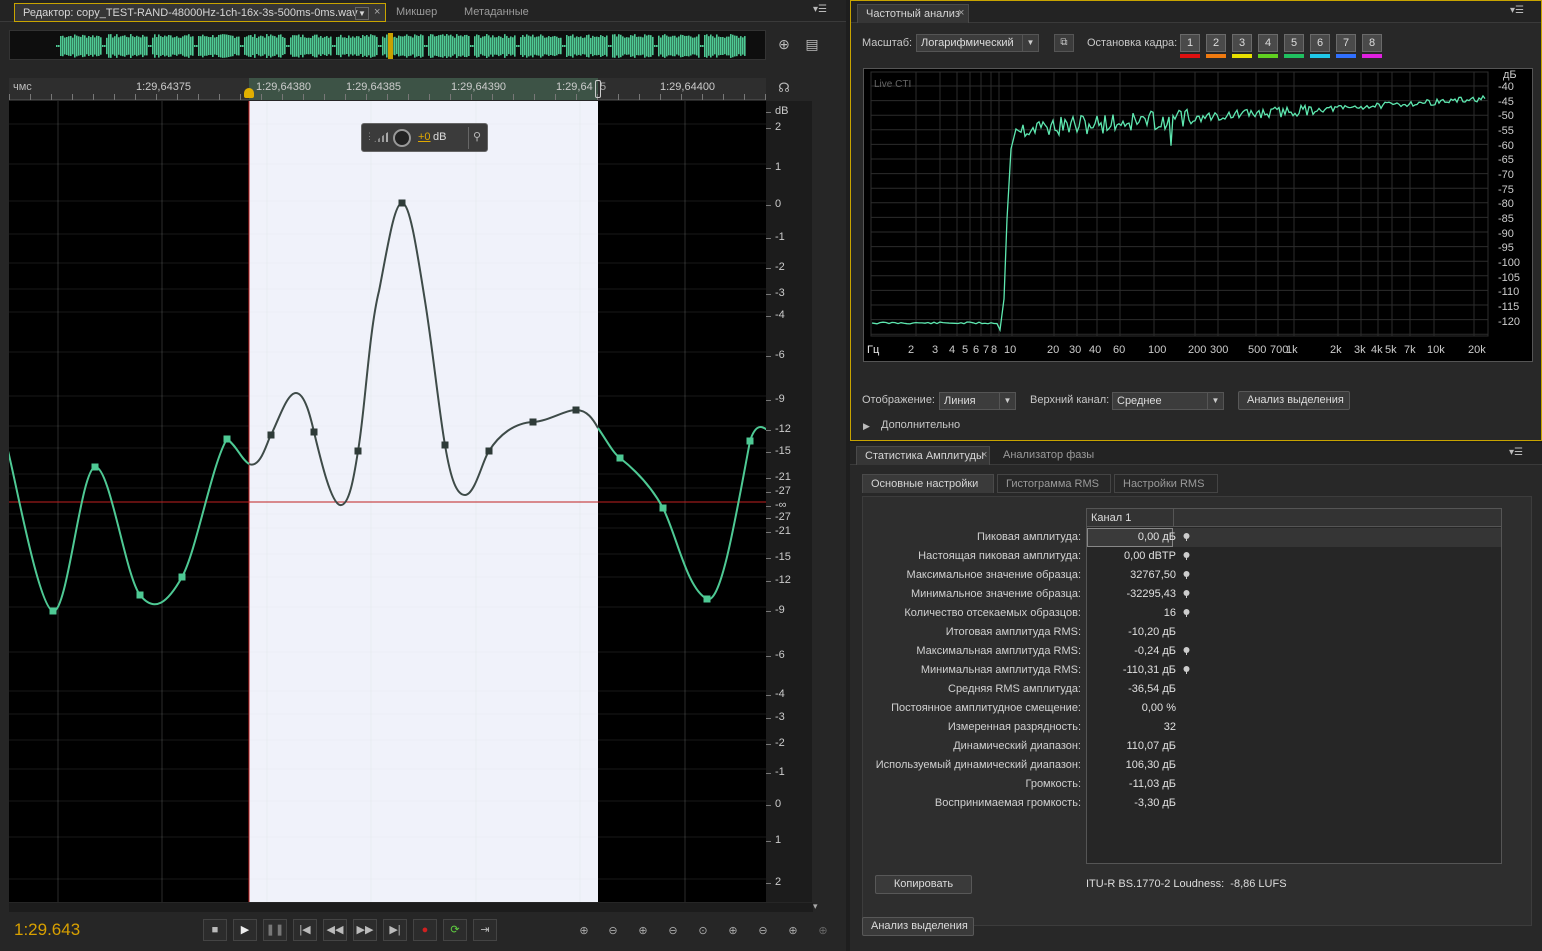  I want to click on file-dropdown-icon: ▼, so click(362, 13).